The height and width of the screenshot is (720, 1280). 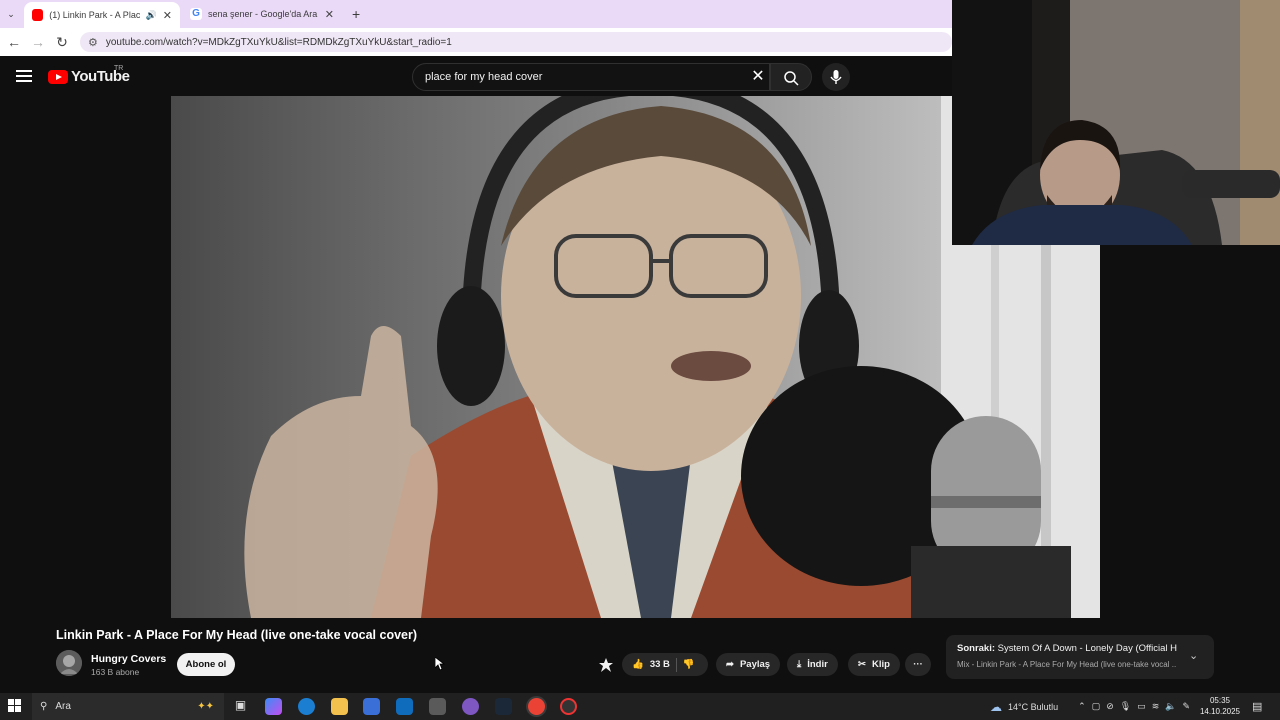 What do you see at coordinates (1156, 706) in the screenshot?
I see `wifi-icon: ≋` at bounding box center [1156, 706].